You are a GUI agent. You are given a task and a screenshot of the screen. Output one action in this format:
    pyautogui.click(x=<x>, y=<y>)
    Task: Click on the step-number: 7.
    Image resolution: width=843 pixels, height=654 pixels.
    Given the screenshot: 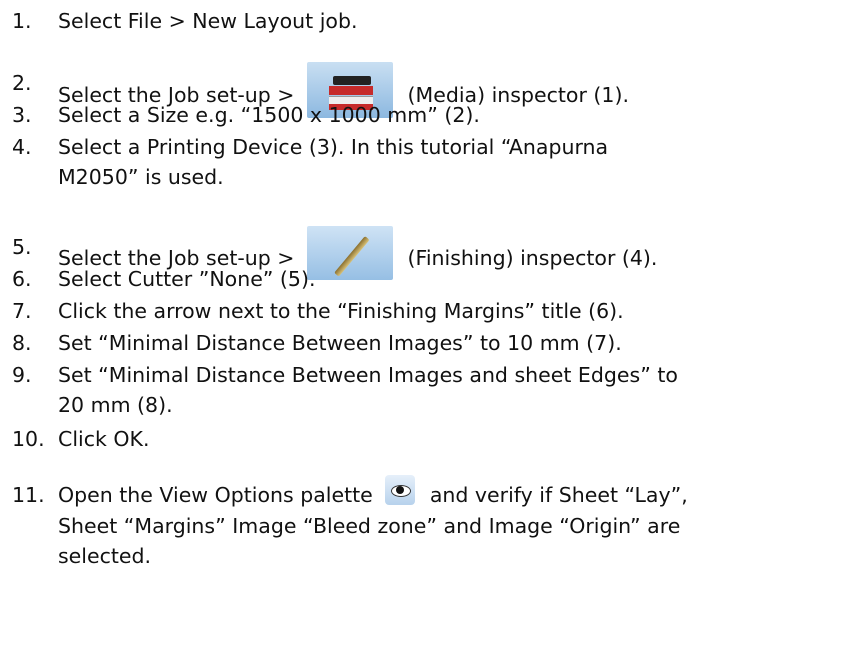 What is the action you would take?
    pyautogui.click(x=22, y=311)
    